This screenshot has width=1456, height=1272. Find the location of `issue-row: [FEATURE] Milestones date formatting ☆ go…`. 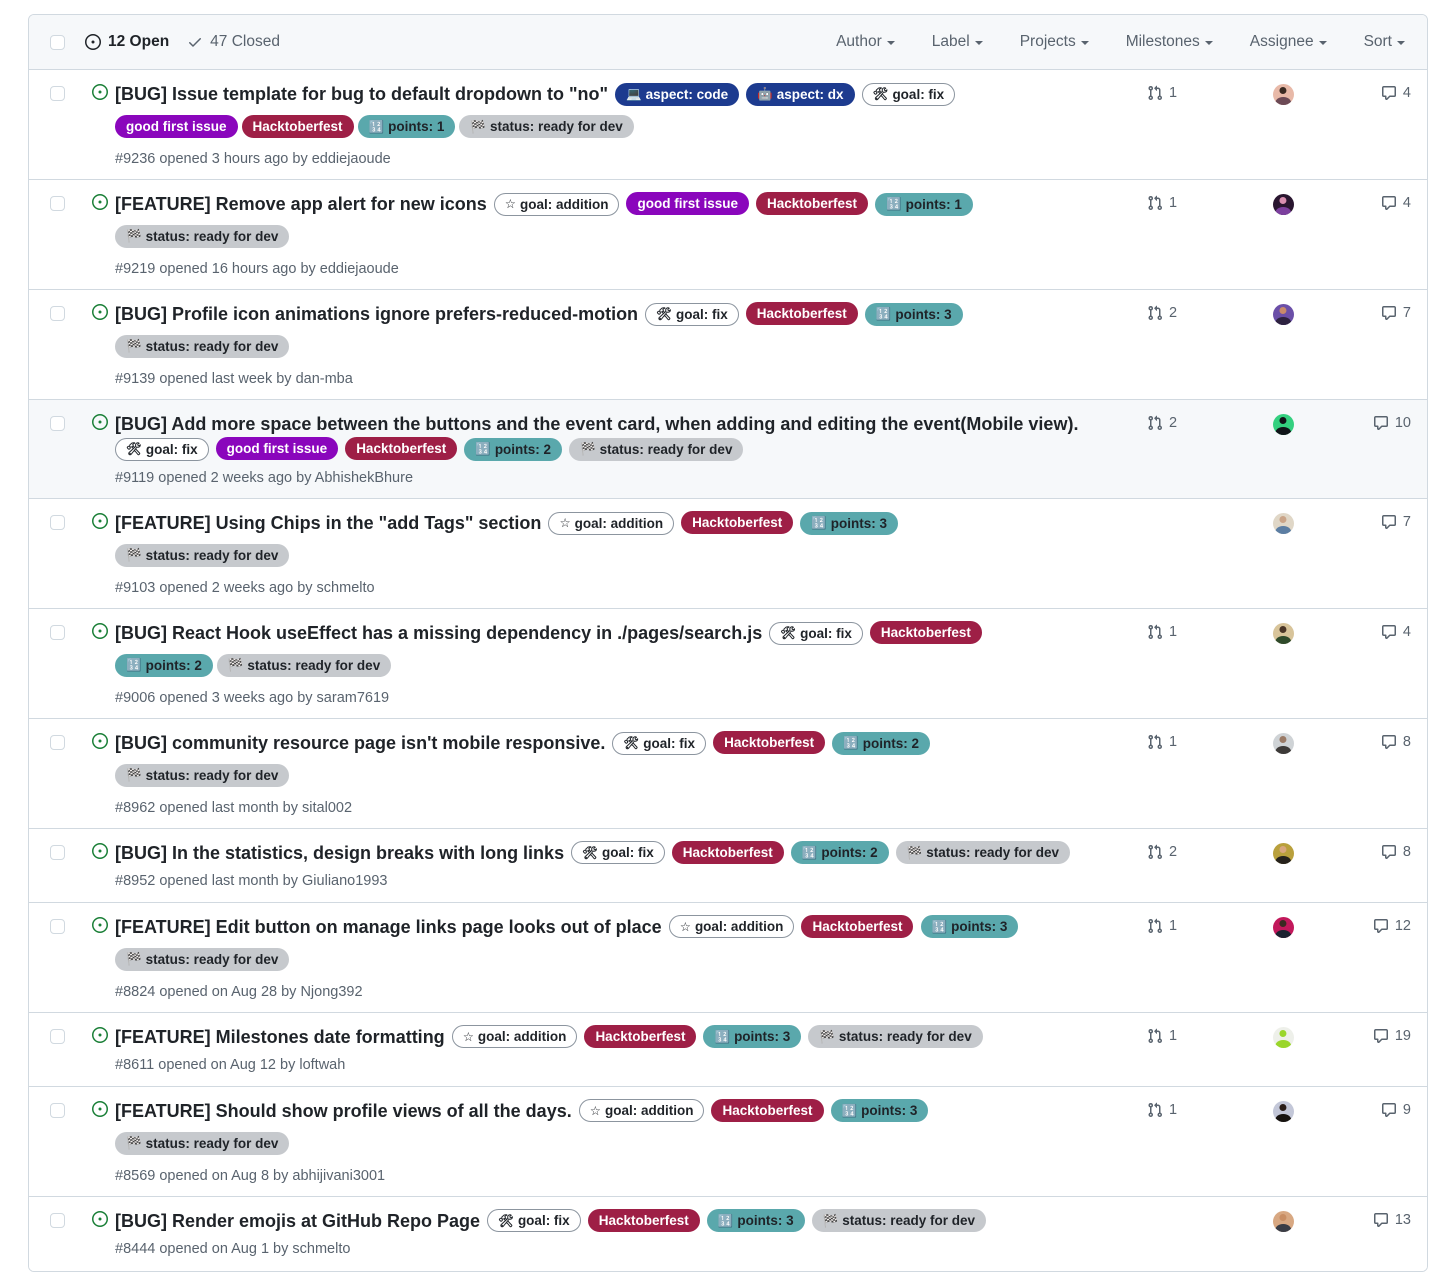

issue-row: [FEATURE] Milestones date formatting ☆ go… is located at coordinates (728, 1049).